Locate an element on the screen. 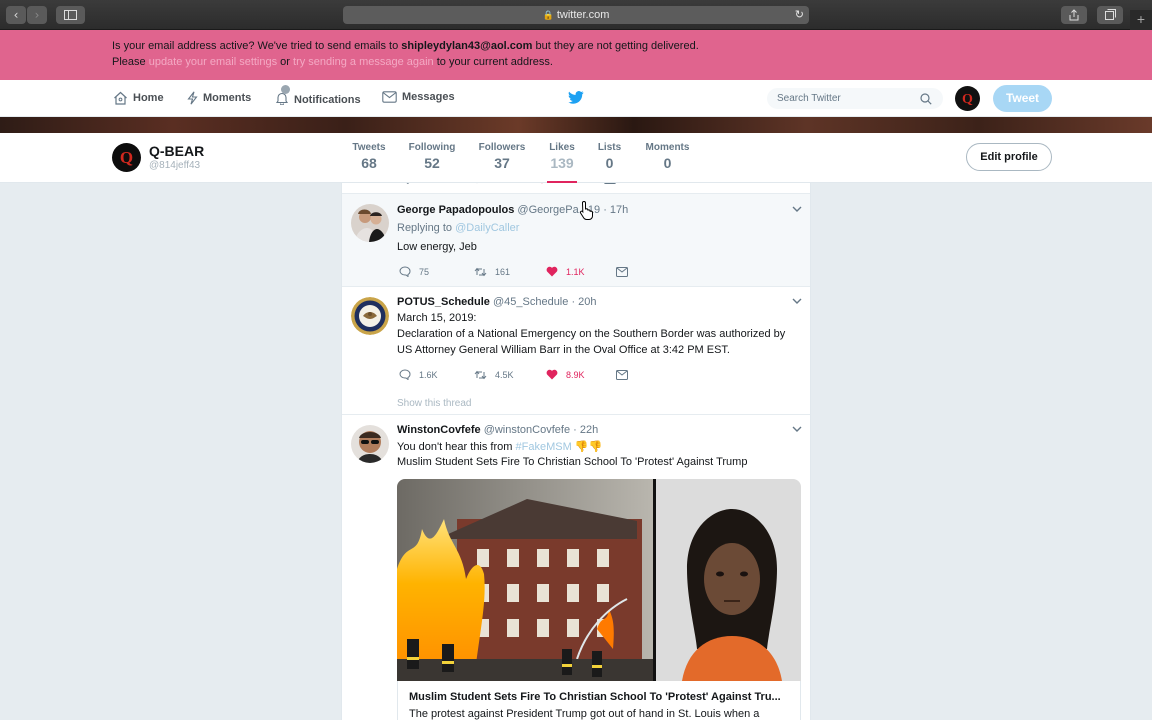 Image resolution: width=1152 pixels, height=720 pixels. presidential-seal-icon is located at coordinates (370, 316).